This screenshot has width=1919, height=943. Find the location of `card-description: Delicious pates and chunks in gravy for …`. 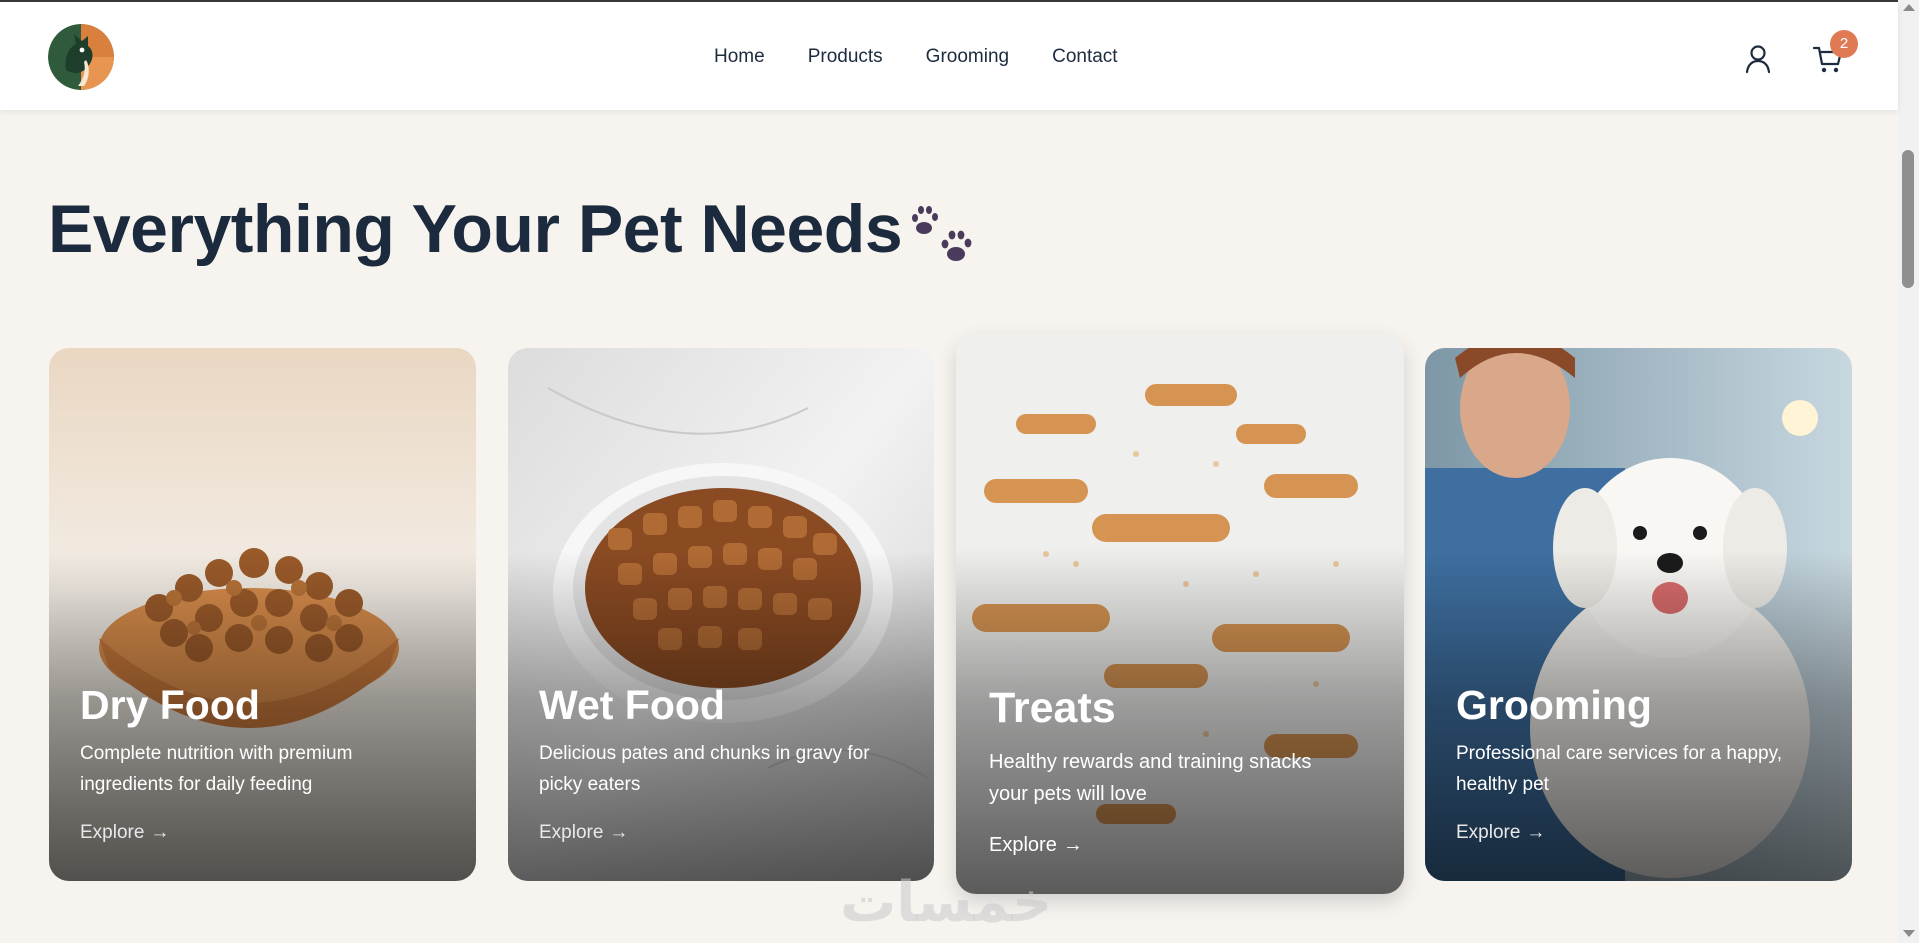

card-description: Delicious pates and chunks in gravy for … is located at coordinates (704, 769).